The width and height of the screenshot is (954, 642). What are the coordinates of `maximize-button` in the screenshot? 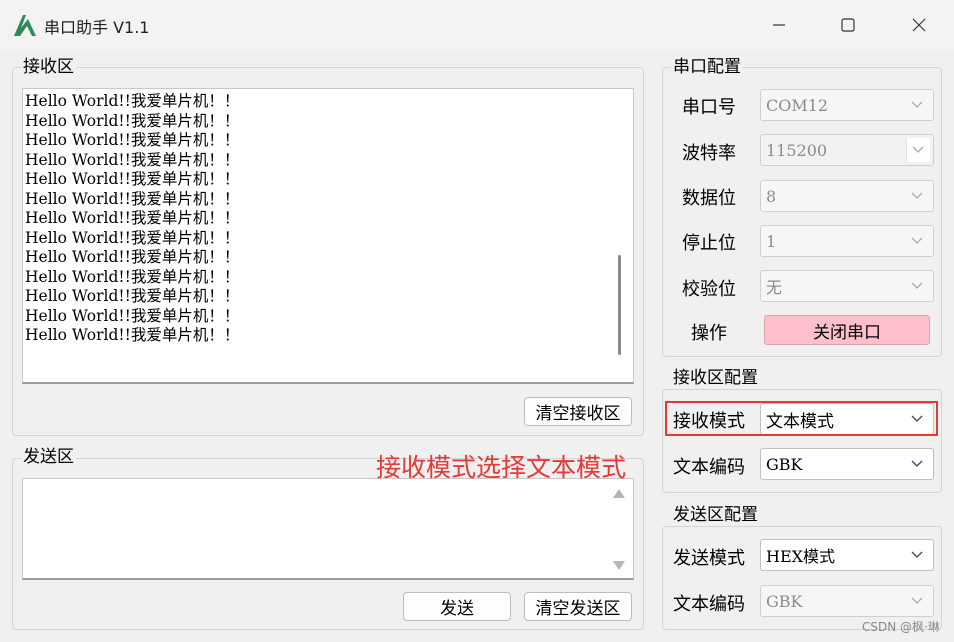 It's located at (848, 25).